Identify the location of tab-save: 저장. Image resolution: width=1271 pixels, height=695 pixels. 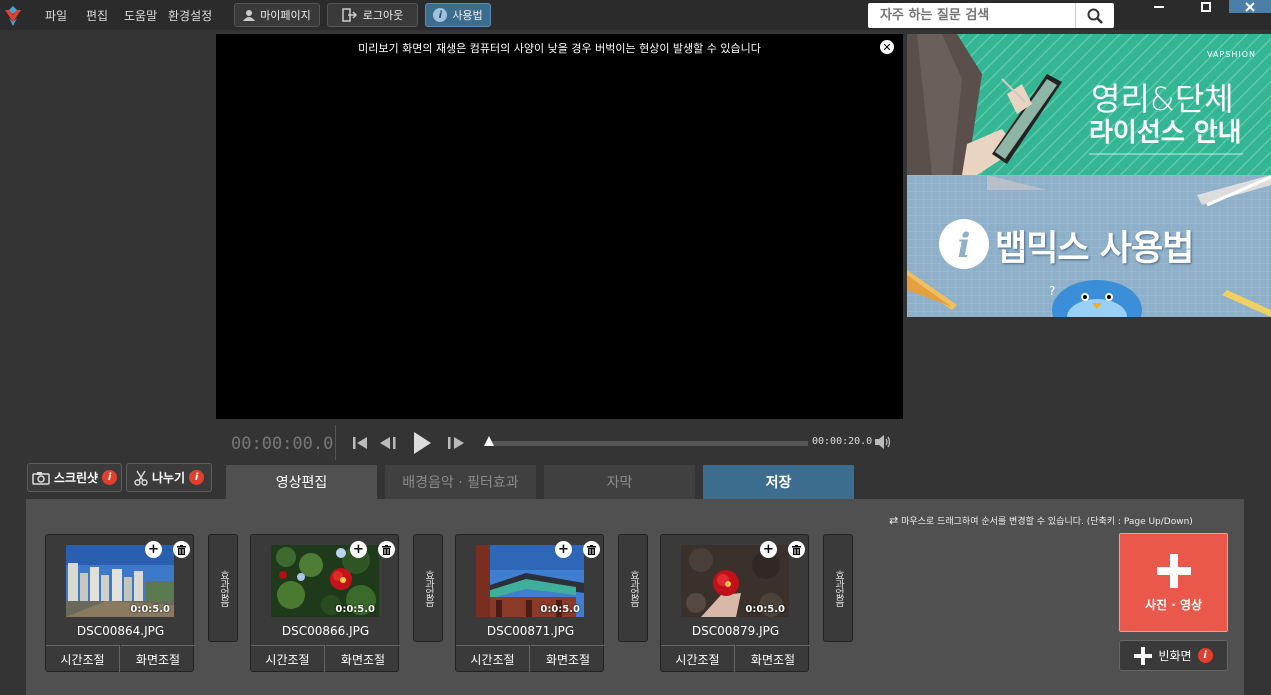
(778, 482).